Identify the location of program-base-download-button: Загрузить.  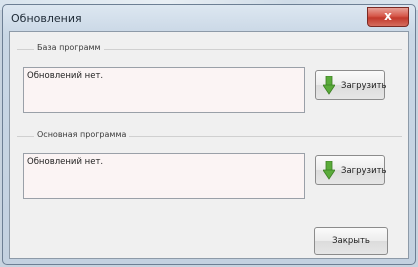
(351, 85).